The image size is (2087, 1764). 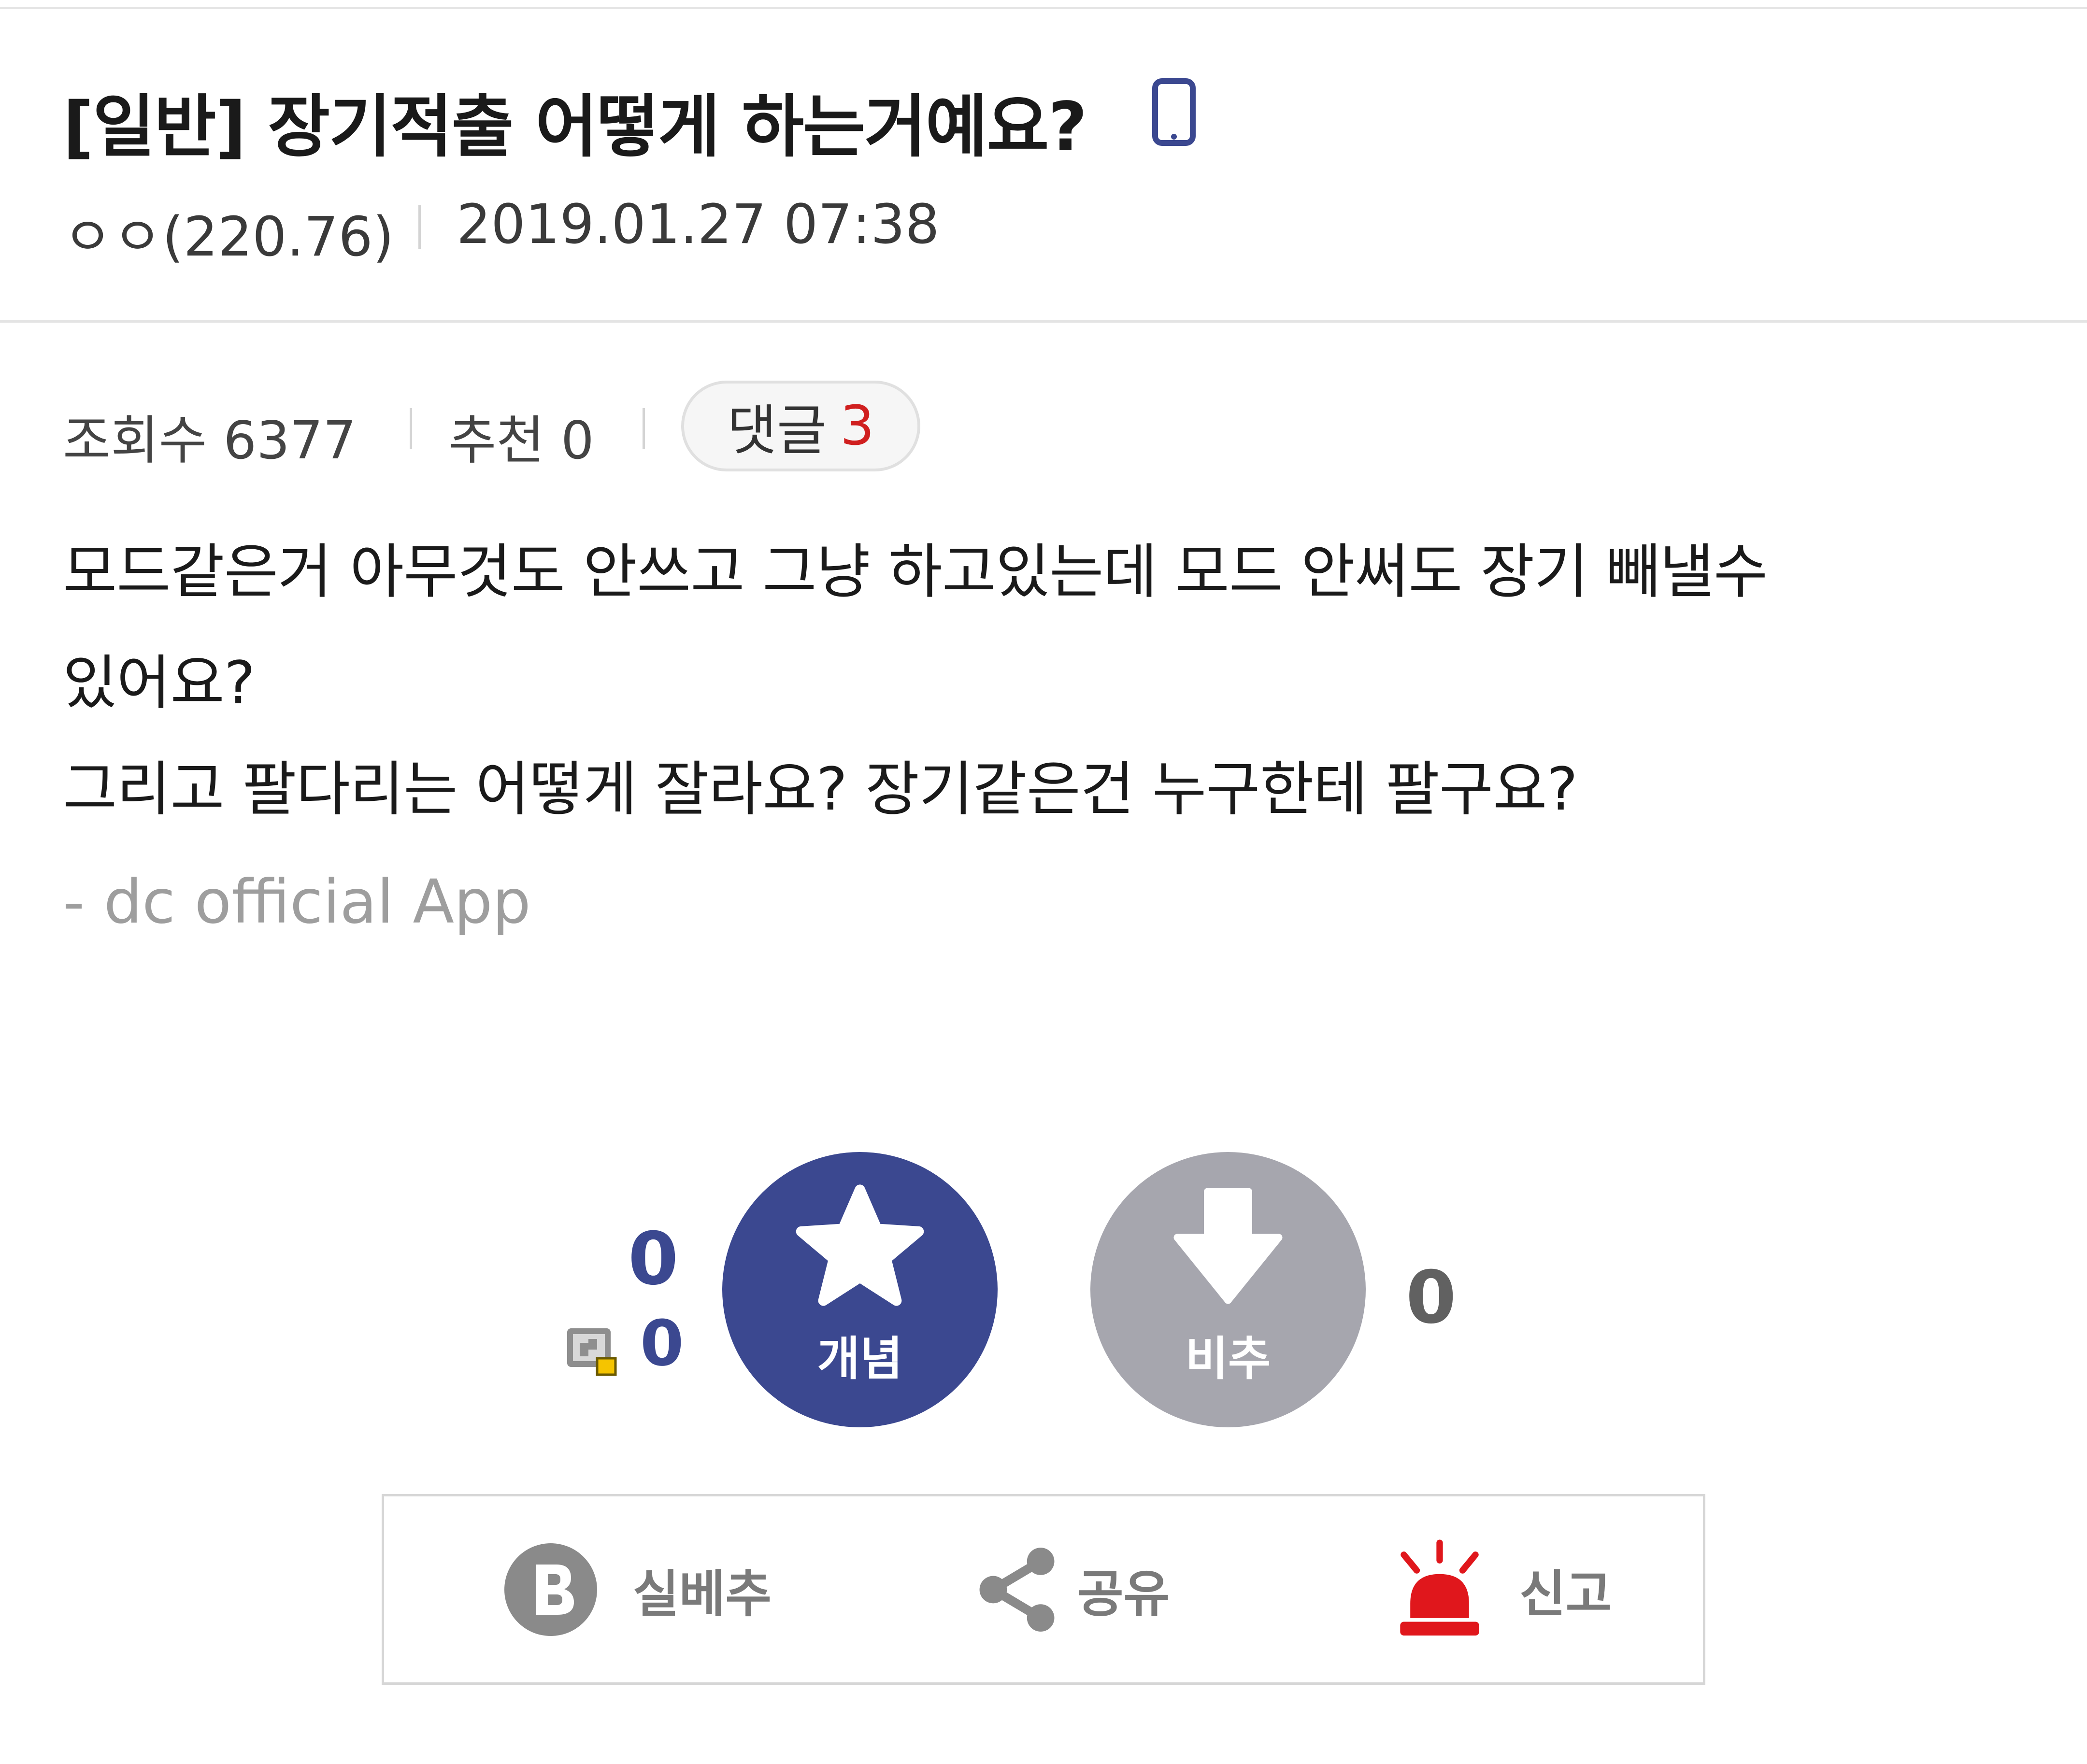 I want to click on report-label: 신고, so click(x=1565, y=1594).